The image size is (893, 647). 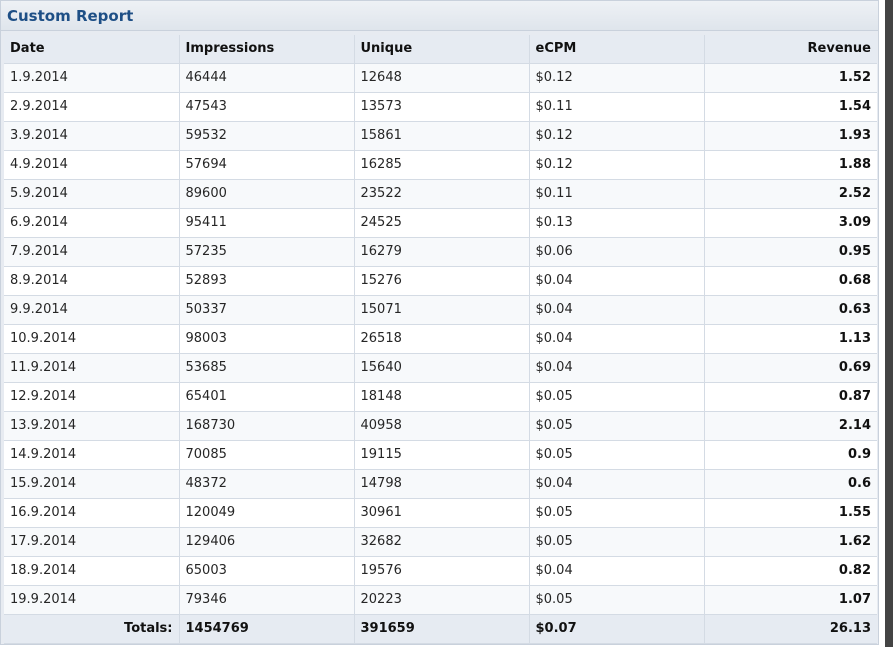 I want to click on table-row: 10.9.2014 98003 26518 $0.04 1.13, so click(x=440, y=339).